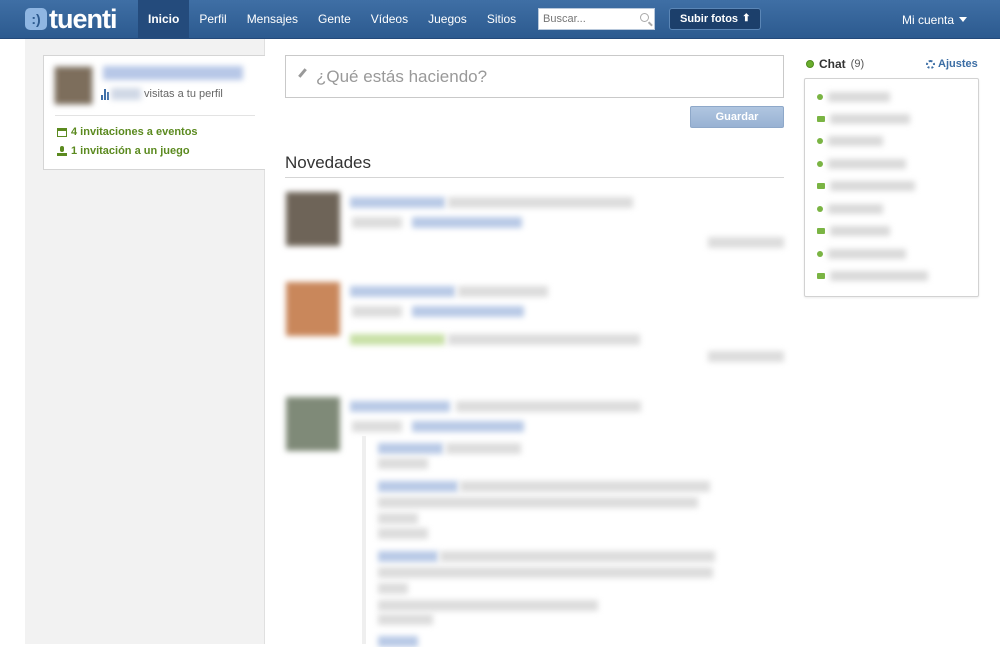 The image size is (1000, 647). Describe the element at coordinates (587, 19) in the screenshot. I see `search-input` at that location.